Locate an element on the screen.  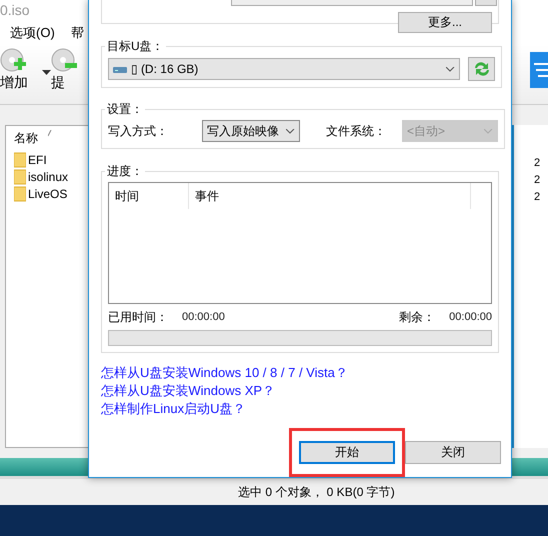
remaining-time: 00:00:00 is located at coordinates (470, 317).